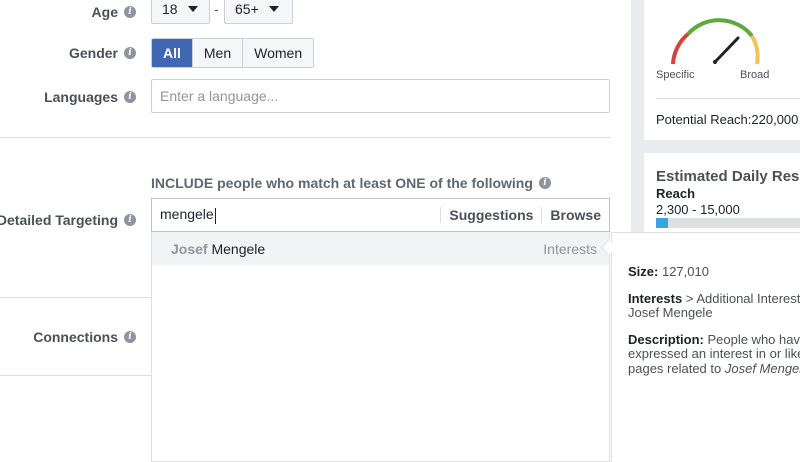 The width and height of the screenshot is (800, 462). What do you see at coordinates (180, 12) in the screenshot?
I see `age-min-select: 18` at bounding box center [180, 12].